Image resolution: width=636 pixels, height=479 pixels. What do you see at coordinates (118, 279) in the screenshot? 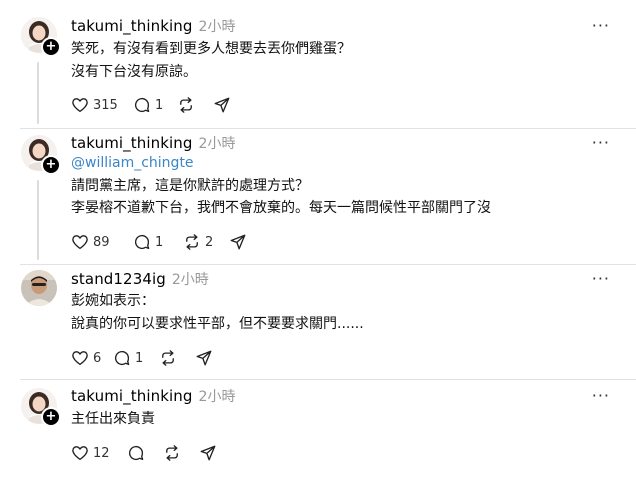
I see `username: stand1234ig` at bounding box center [118, 279].